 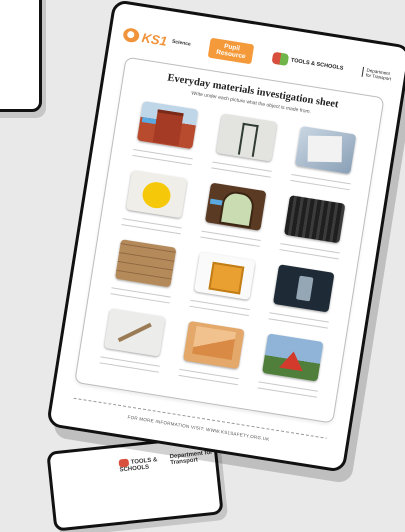 What do you see at coordinates (377, 74) in the screenshot?
I see `dft-logo: Department for Transport` at bounding box center [377, 74].